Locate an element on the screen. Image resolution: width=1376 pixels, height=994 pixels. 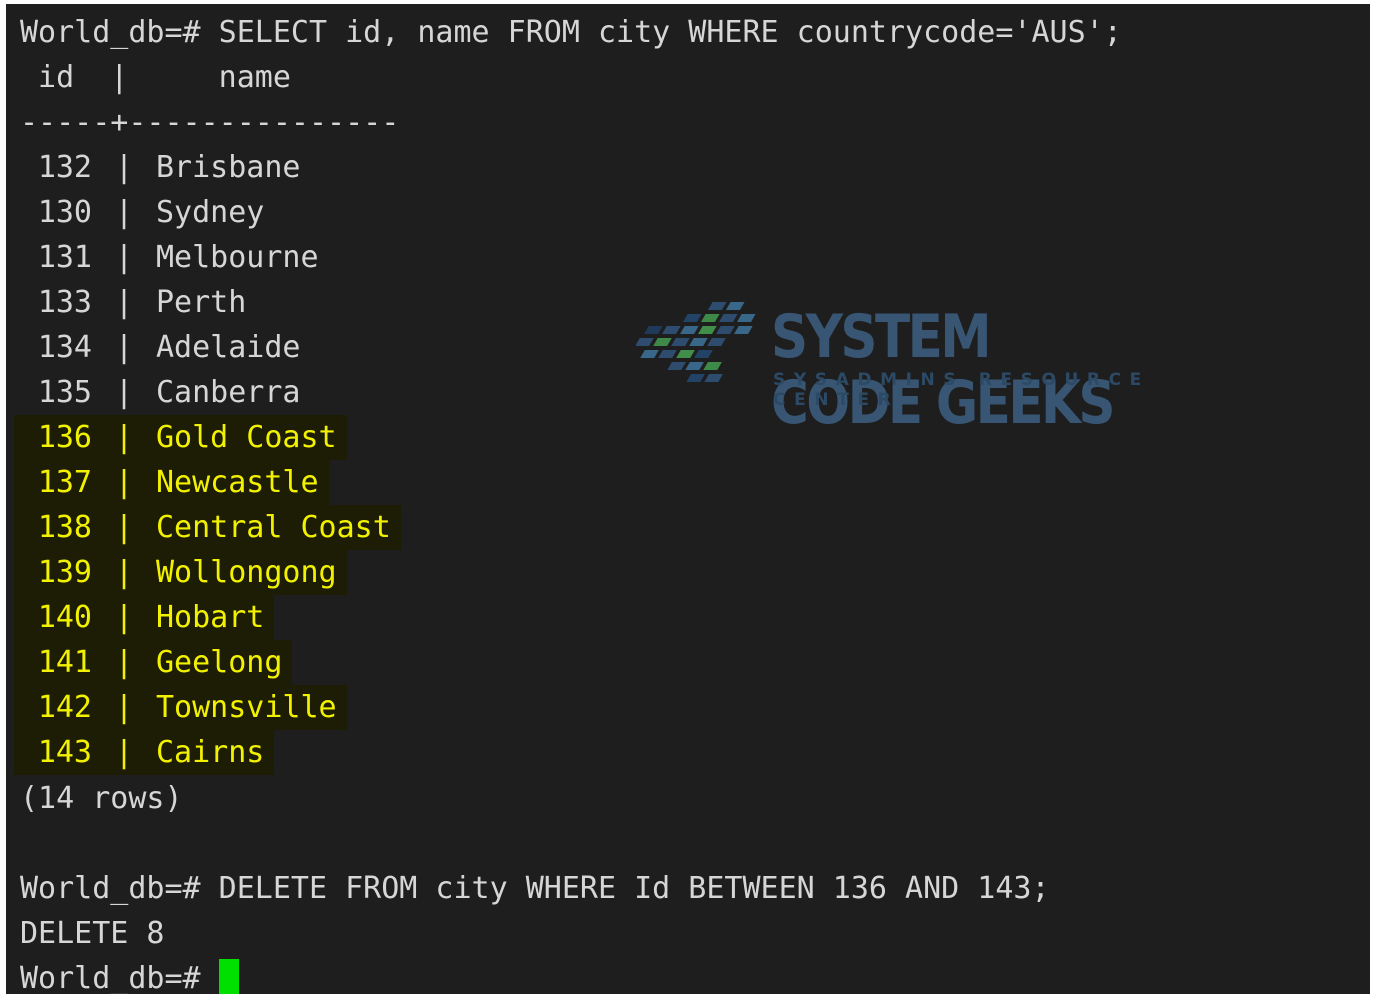
table-row: 142 | Townsville is located at coordinates (180, 707).